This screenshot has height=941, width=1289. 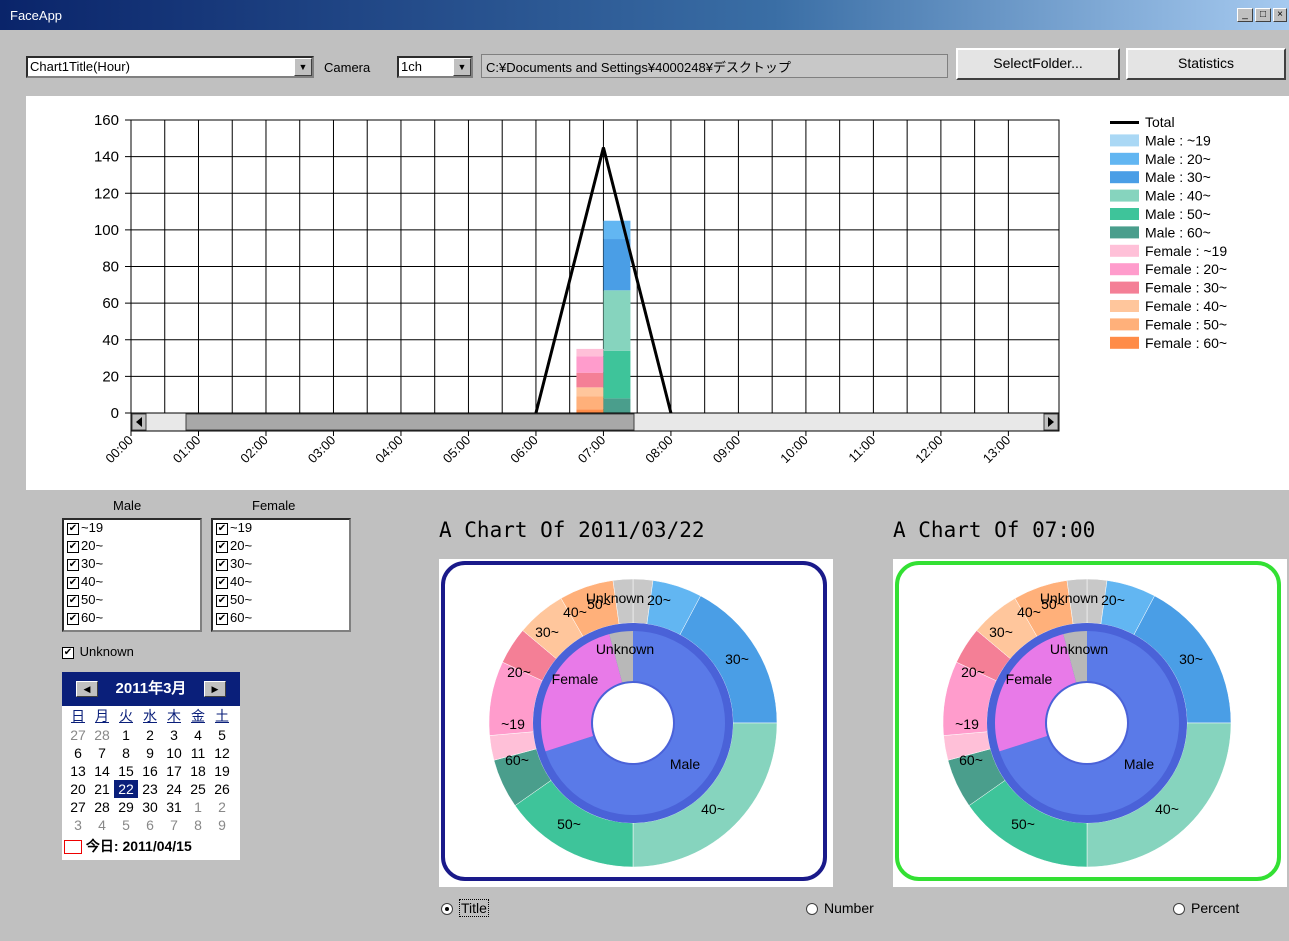 What do you see at coordinates (78, 771) in the screenshot?
I see `calendar-day: 13` at bounding box center [78, 771].